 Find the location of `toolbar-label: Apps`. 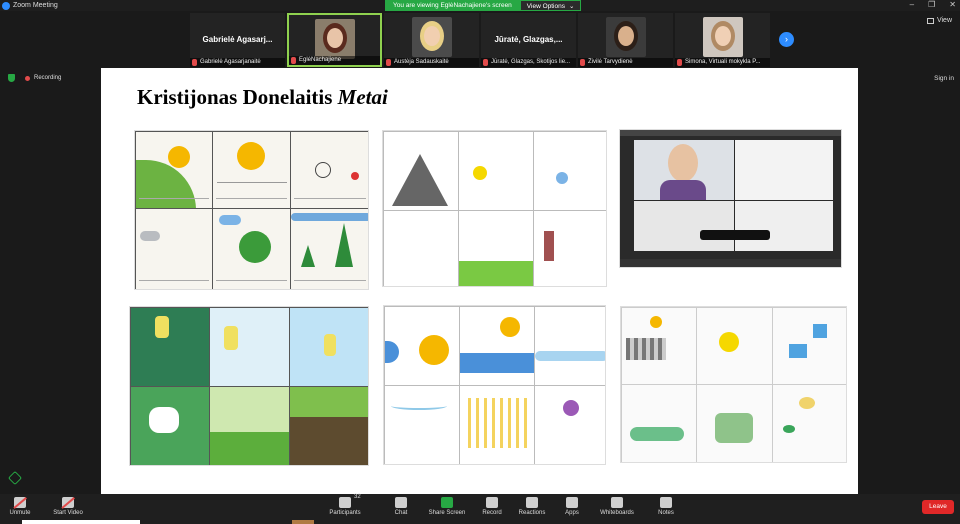

toolbar-label: Apps is located at coordinates (572, 513).